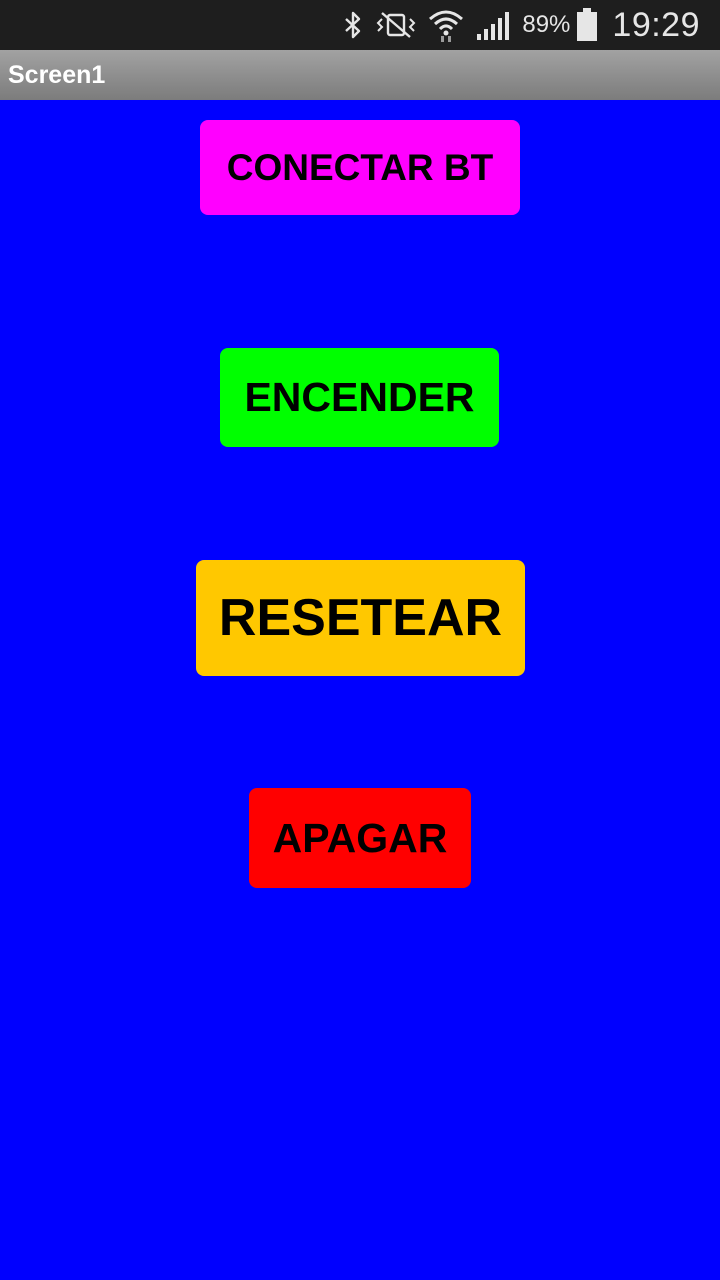  Describe the element at coordinates (353, 25) in the screenshot. I see `bluetooth-icon` at that location.